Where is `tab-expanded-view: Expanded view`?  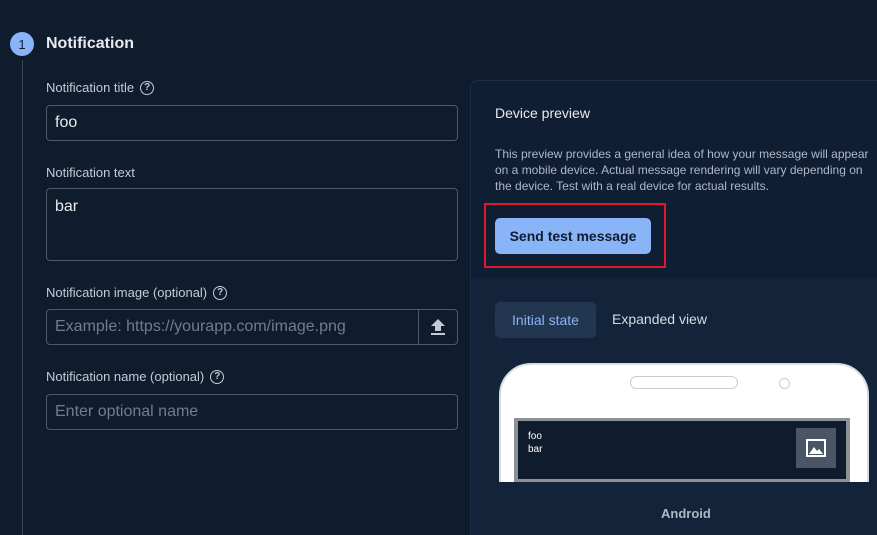
tab-expanded-view: Expanded view is located at coordinates (659, 319).